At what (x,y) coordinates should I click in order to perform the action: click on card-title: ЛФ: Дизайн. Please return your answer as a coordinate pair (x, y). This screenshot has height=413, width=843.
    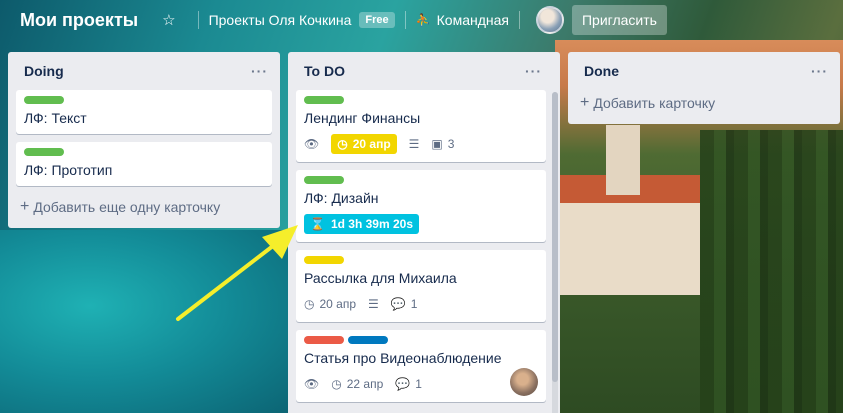
    Looking at the image, I should click on (341, 198).